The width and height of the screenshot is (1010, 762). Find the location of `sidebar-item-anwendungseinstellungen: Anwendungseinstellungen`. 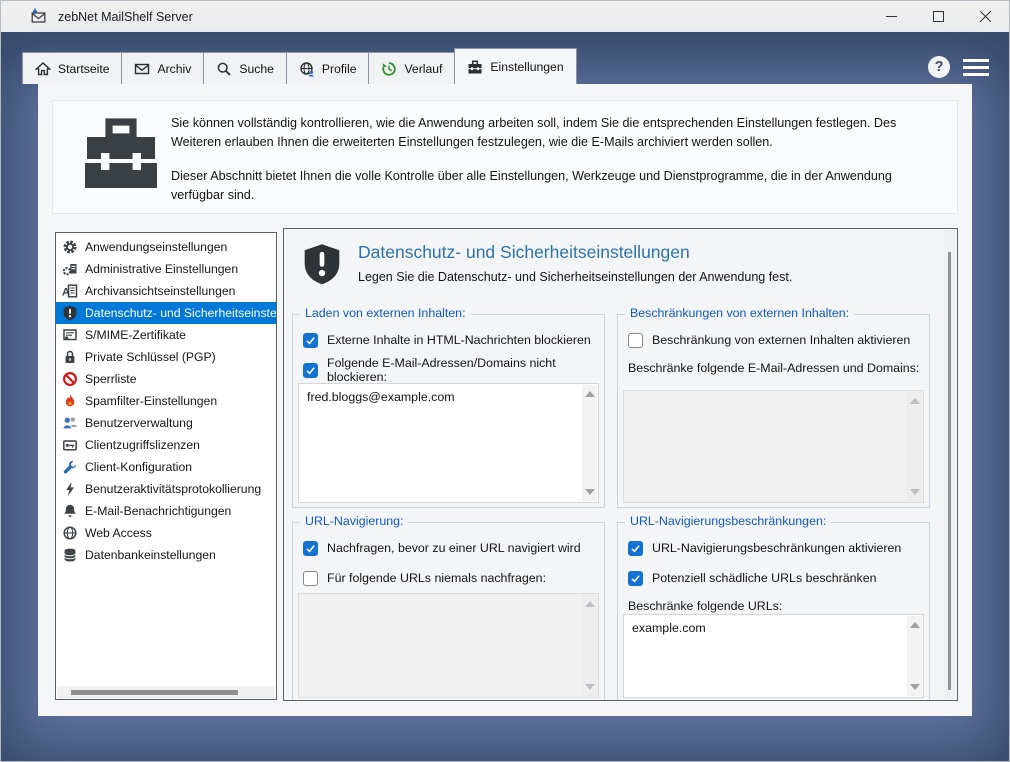

sidebar-item-anwendungseinstellungen: Anwendungseinstellungen is located at coordinates (166, 247).